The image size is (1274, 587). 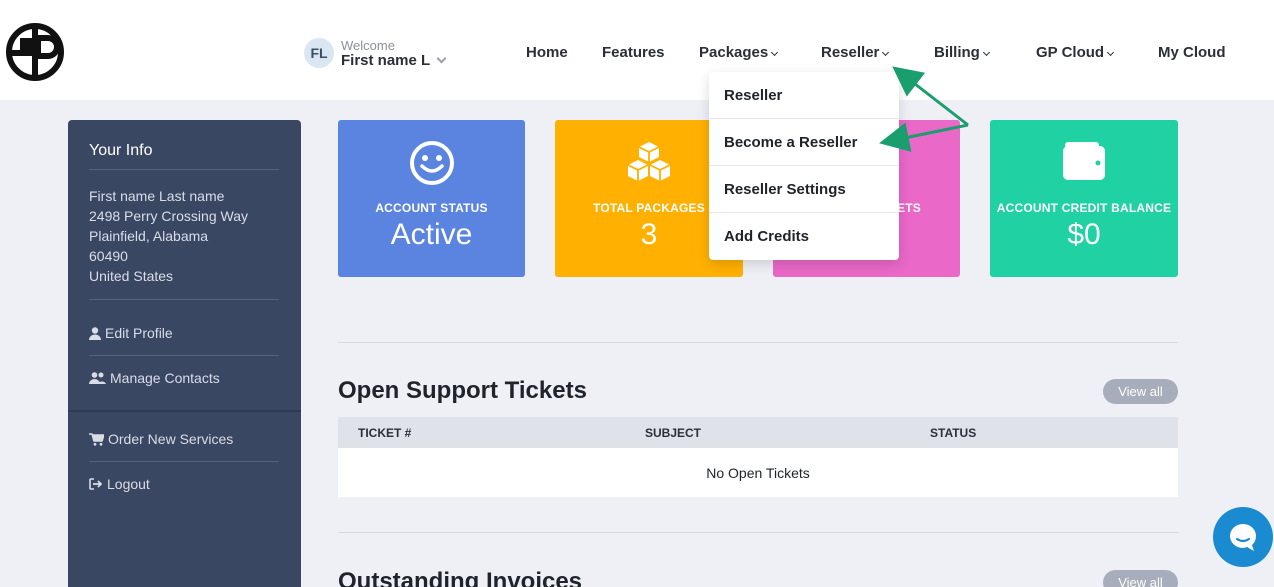 I want to click on nav-home-label: Home, so click(x=547, y=52).